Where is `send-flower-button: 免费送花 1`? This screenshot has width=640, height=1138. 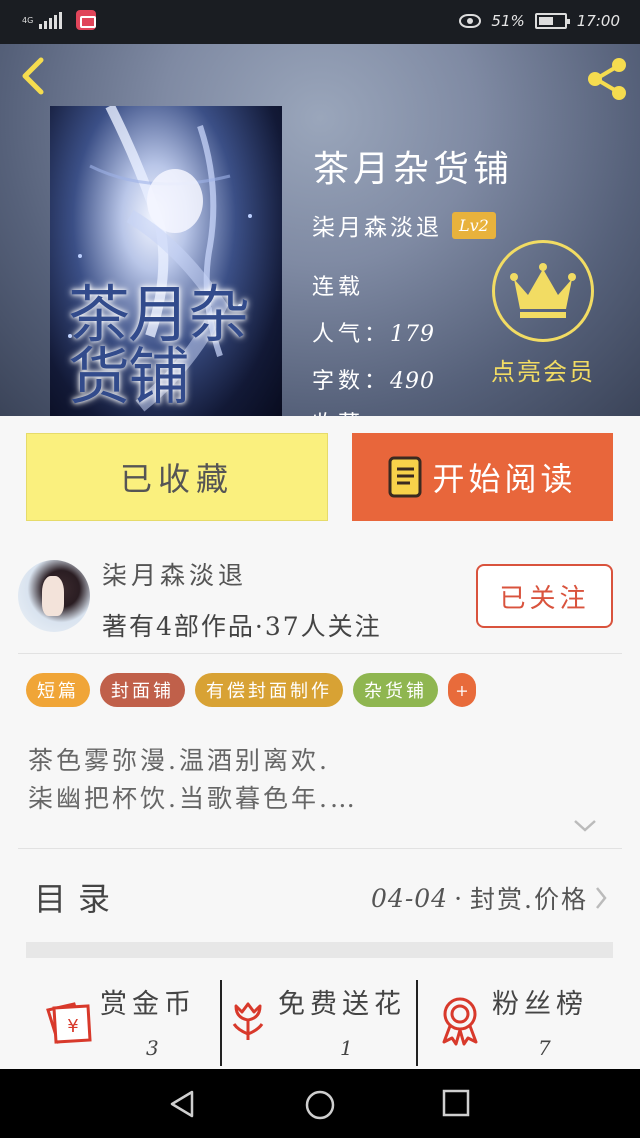 send-flower-button: 免费送花 1 is located at coordinates (321, 1022).